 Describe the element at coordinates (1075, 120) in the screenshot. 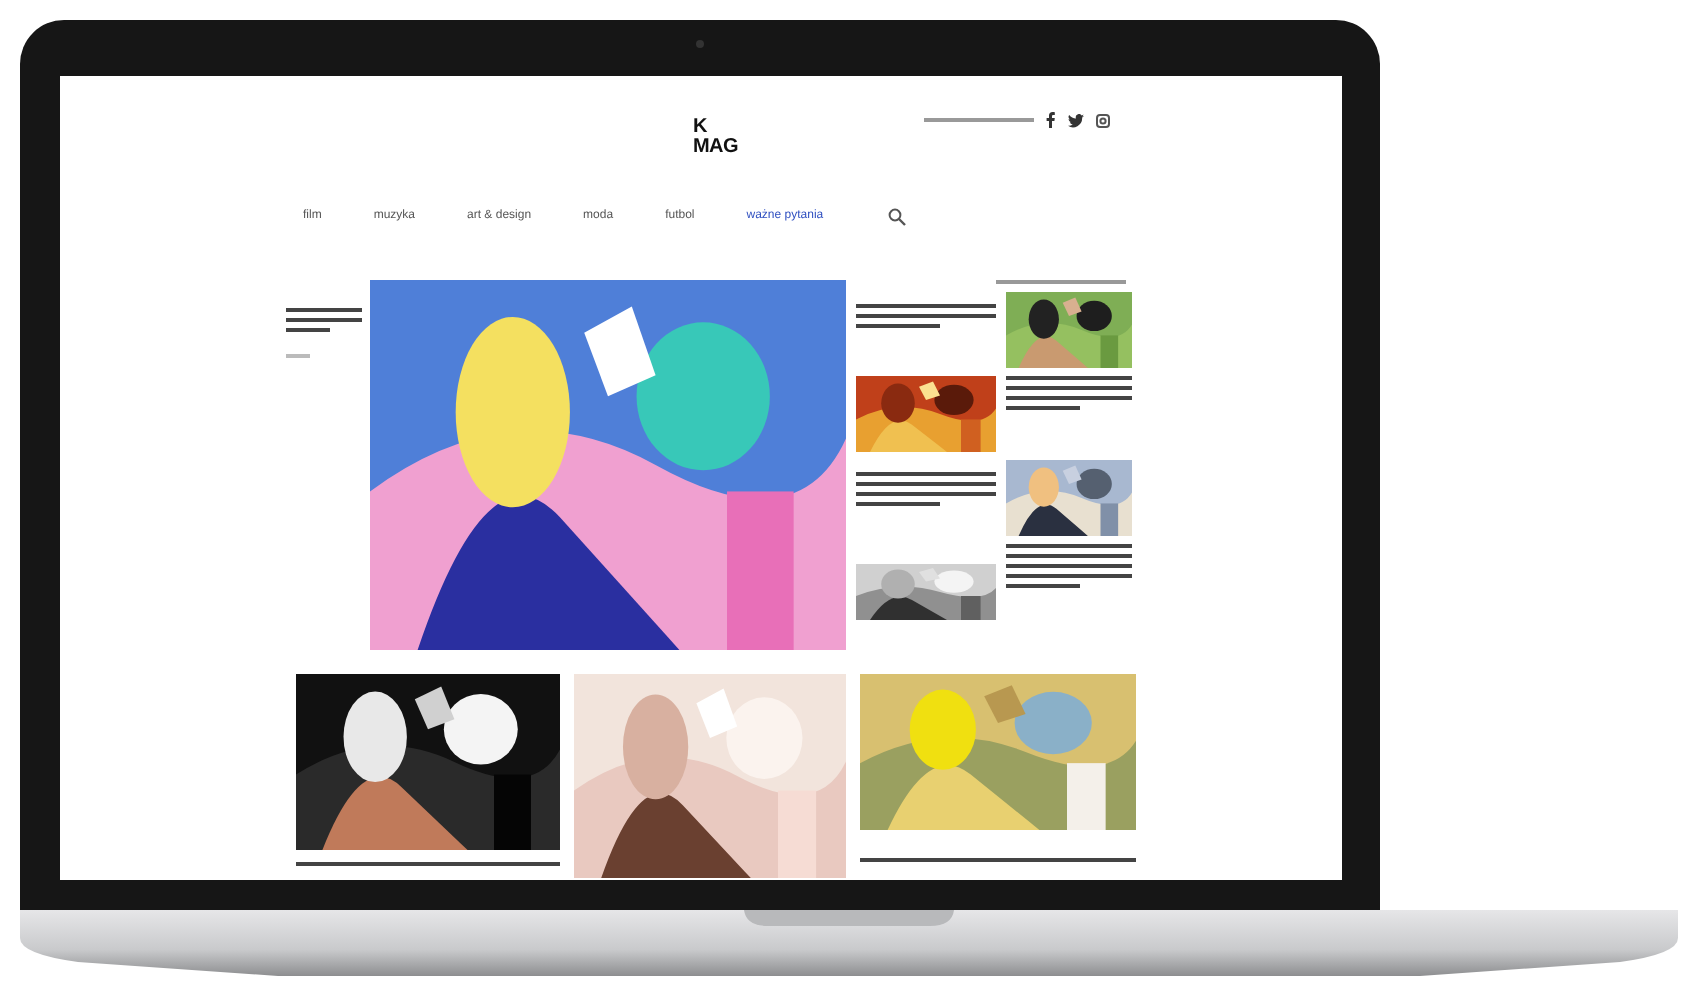

I see `bird-icon` at that location.